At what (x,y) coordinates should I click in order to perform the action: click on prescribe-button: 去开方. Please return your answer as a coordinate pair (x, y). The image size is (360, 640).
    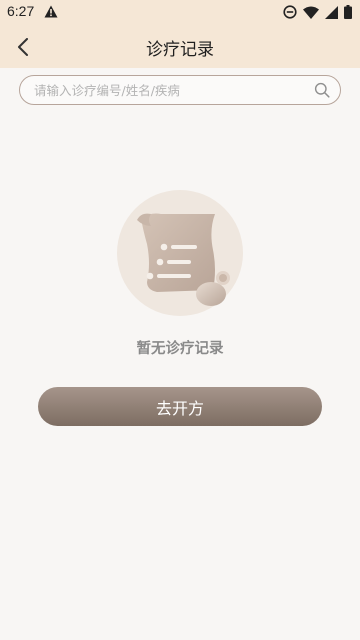
    Looking at the image, I should click on (180, 406).